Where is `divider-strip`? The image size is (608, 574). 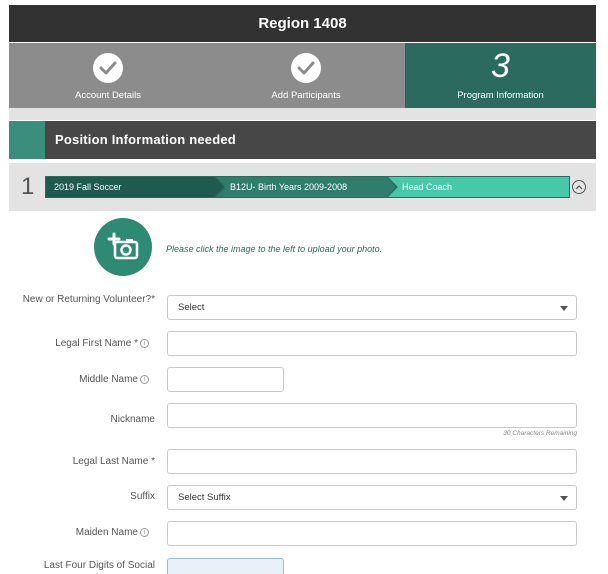
divider-strip is located at coordinates (302, 114).